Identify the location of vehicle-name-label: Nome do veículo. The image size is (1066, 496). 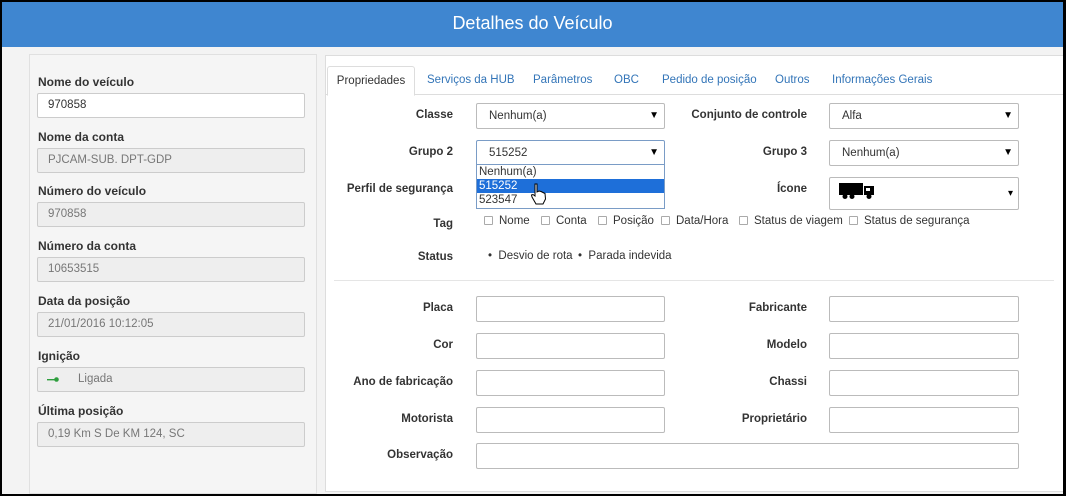
(86, 82).